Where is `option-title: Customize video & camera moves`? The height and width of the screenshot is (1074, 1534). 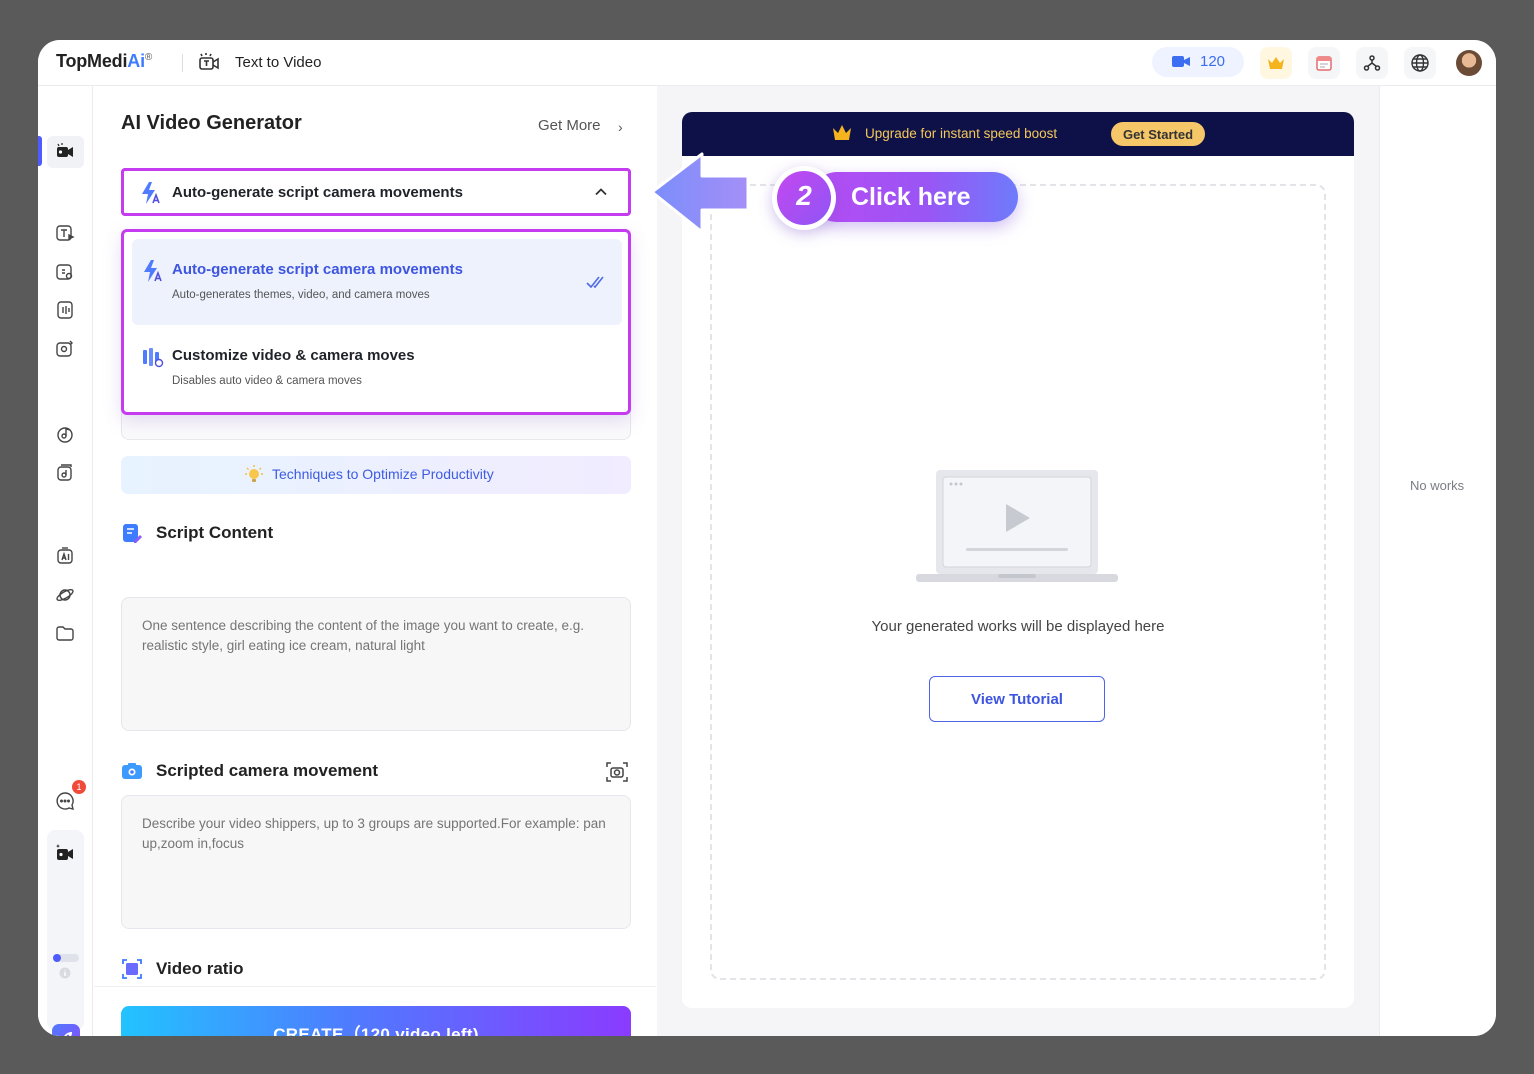 option-title: Customize video & camera moves is located at coordinates (293, 355).